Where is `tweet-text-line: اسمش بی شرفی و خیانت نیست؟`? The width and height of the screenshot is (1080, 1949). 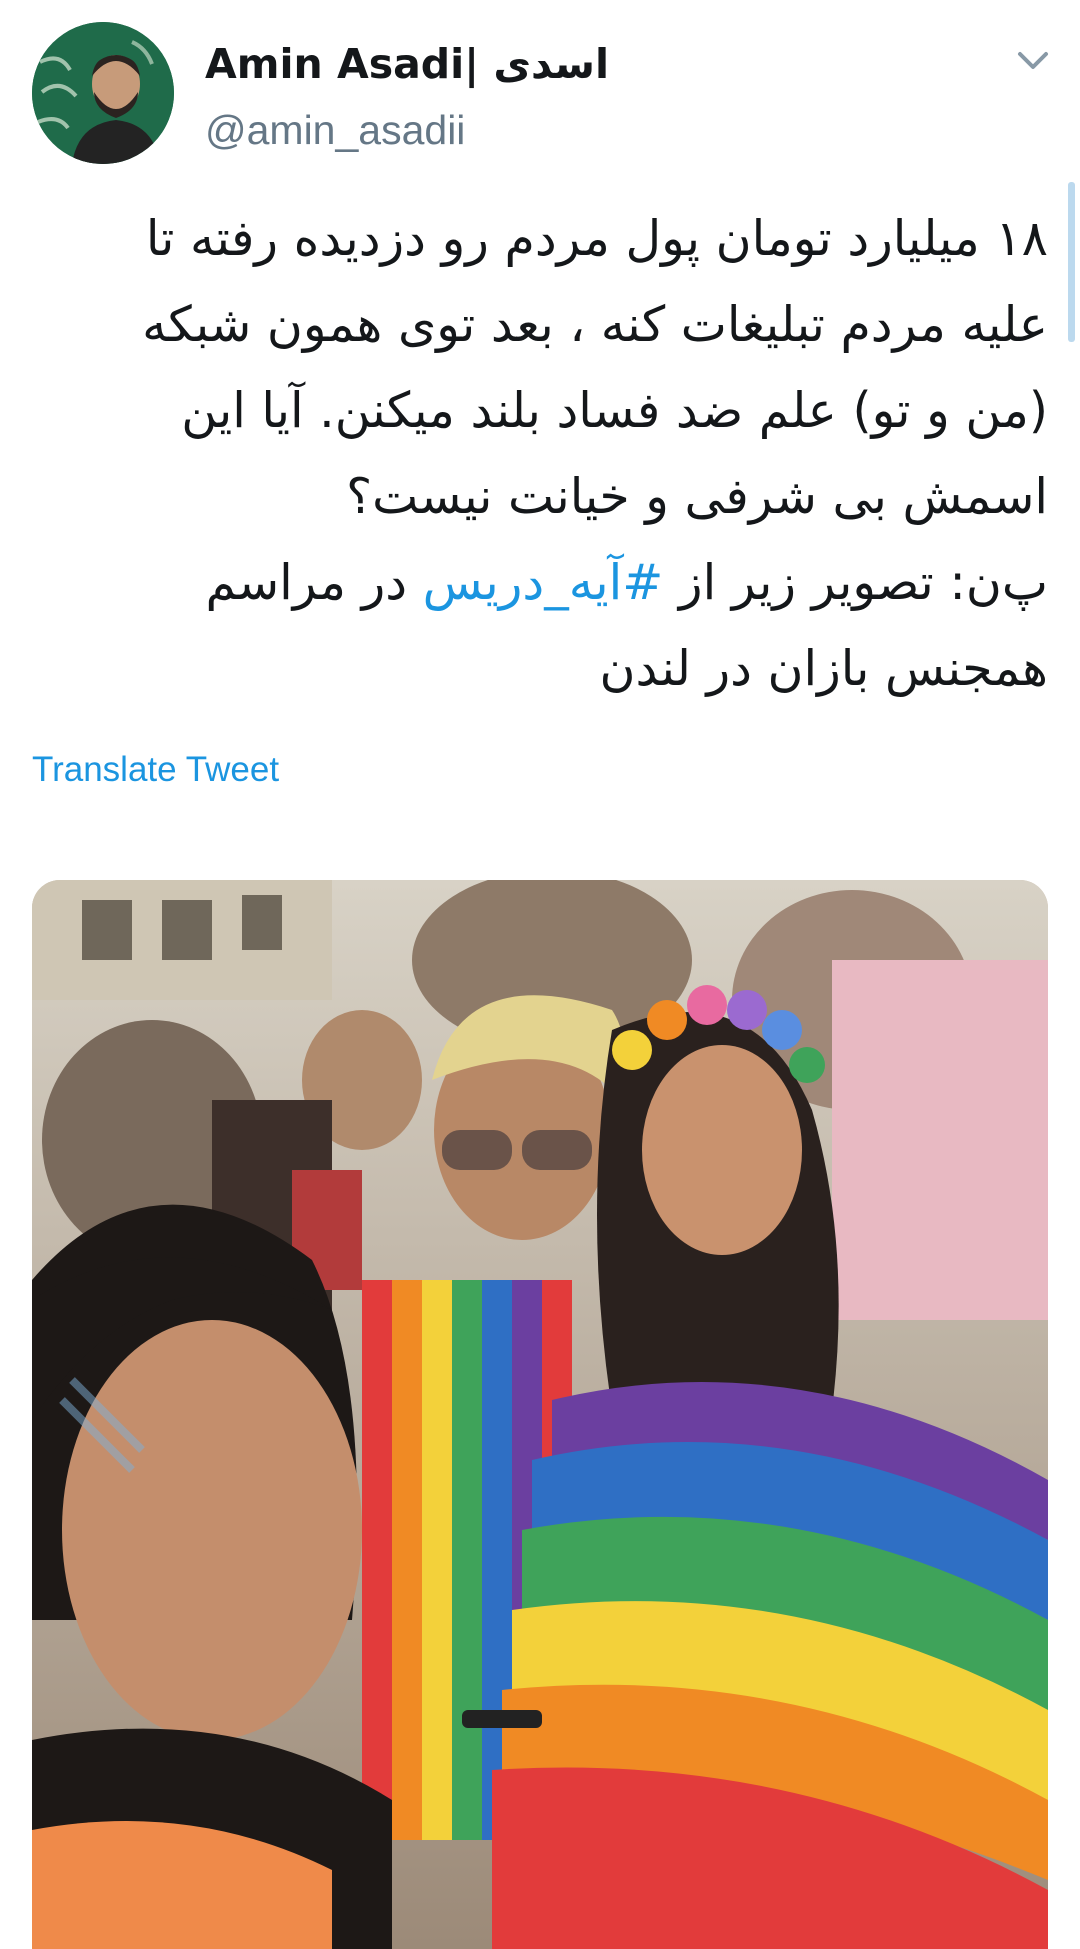 tweet-text-line: اسمش بی شرفی و خیانت نیست؟ is located at coordinates (697, 496).